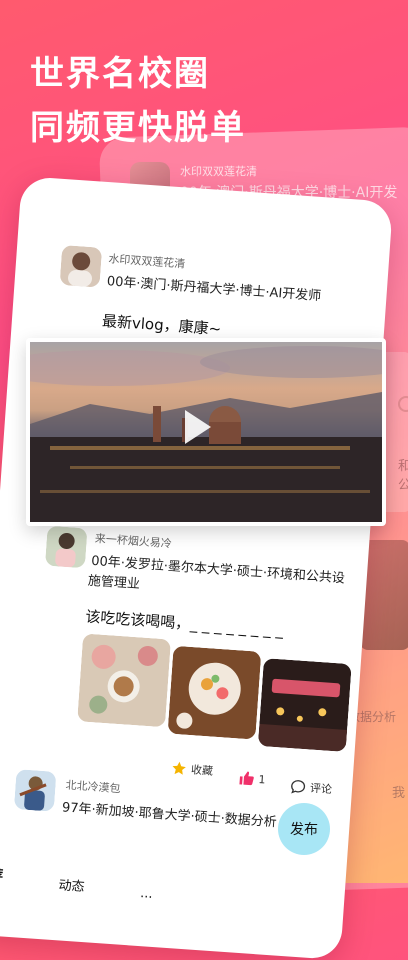 The width and height of the screenshot is (408, 960). What do you see at coordinates (218, 171) in the screenshot?
I see `background-username: 水印双双莲花清` at bounding box center [218, 171].